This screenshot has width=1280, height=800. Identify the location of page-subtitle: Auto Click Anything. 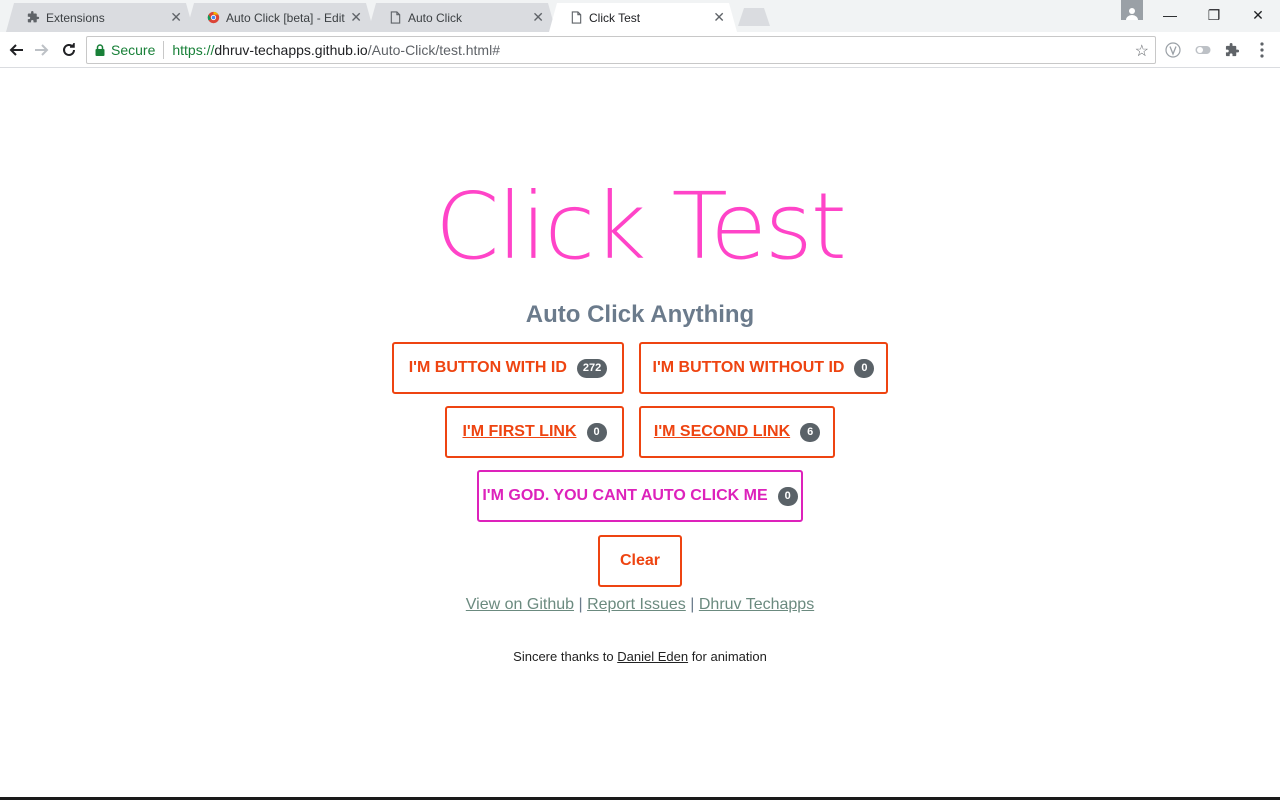
(640, 314).